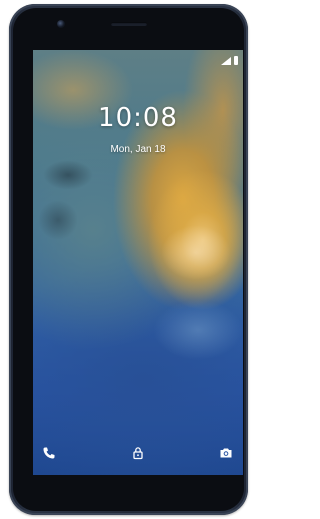  Describe the element at coordinates (68, 175) in the screenshot. I see `wallpaper-dark-streak` at that location.